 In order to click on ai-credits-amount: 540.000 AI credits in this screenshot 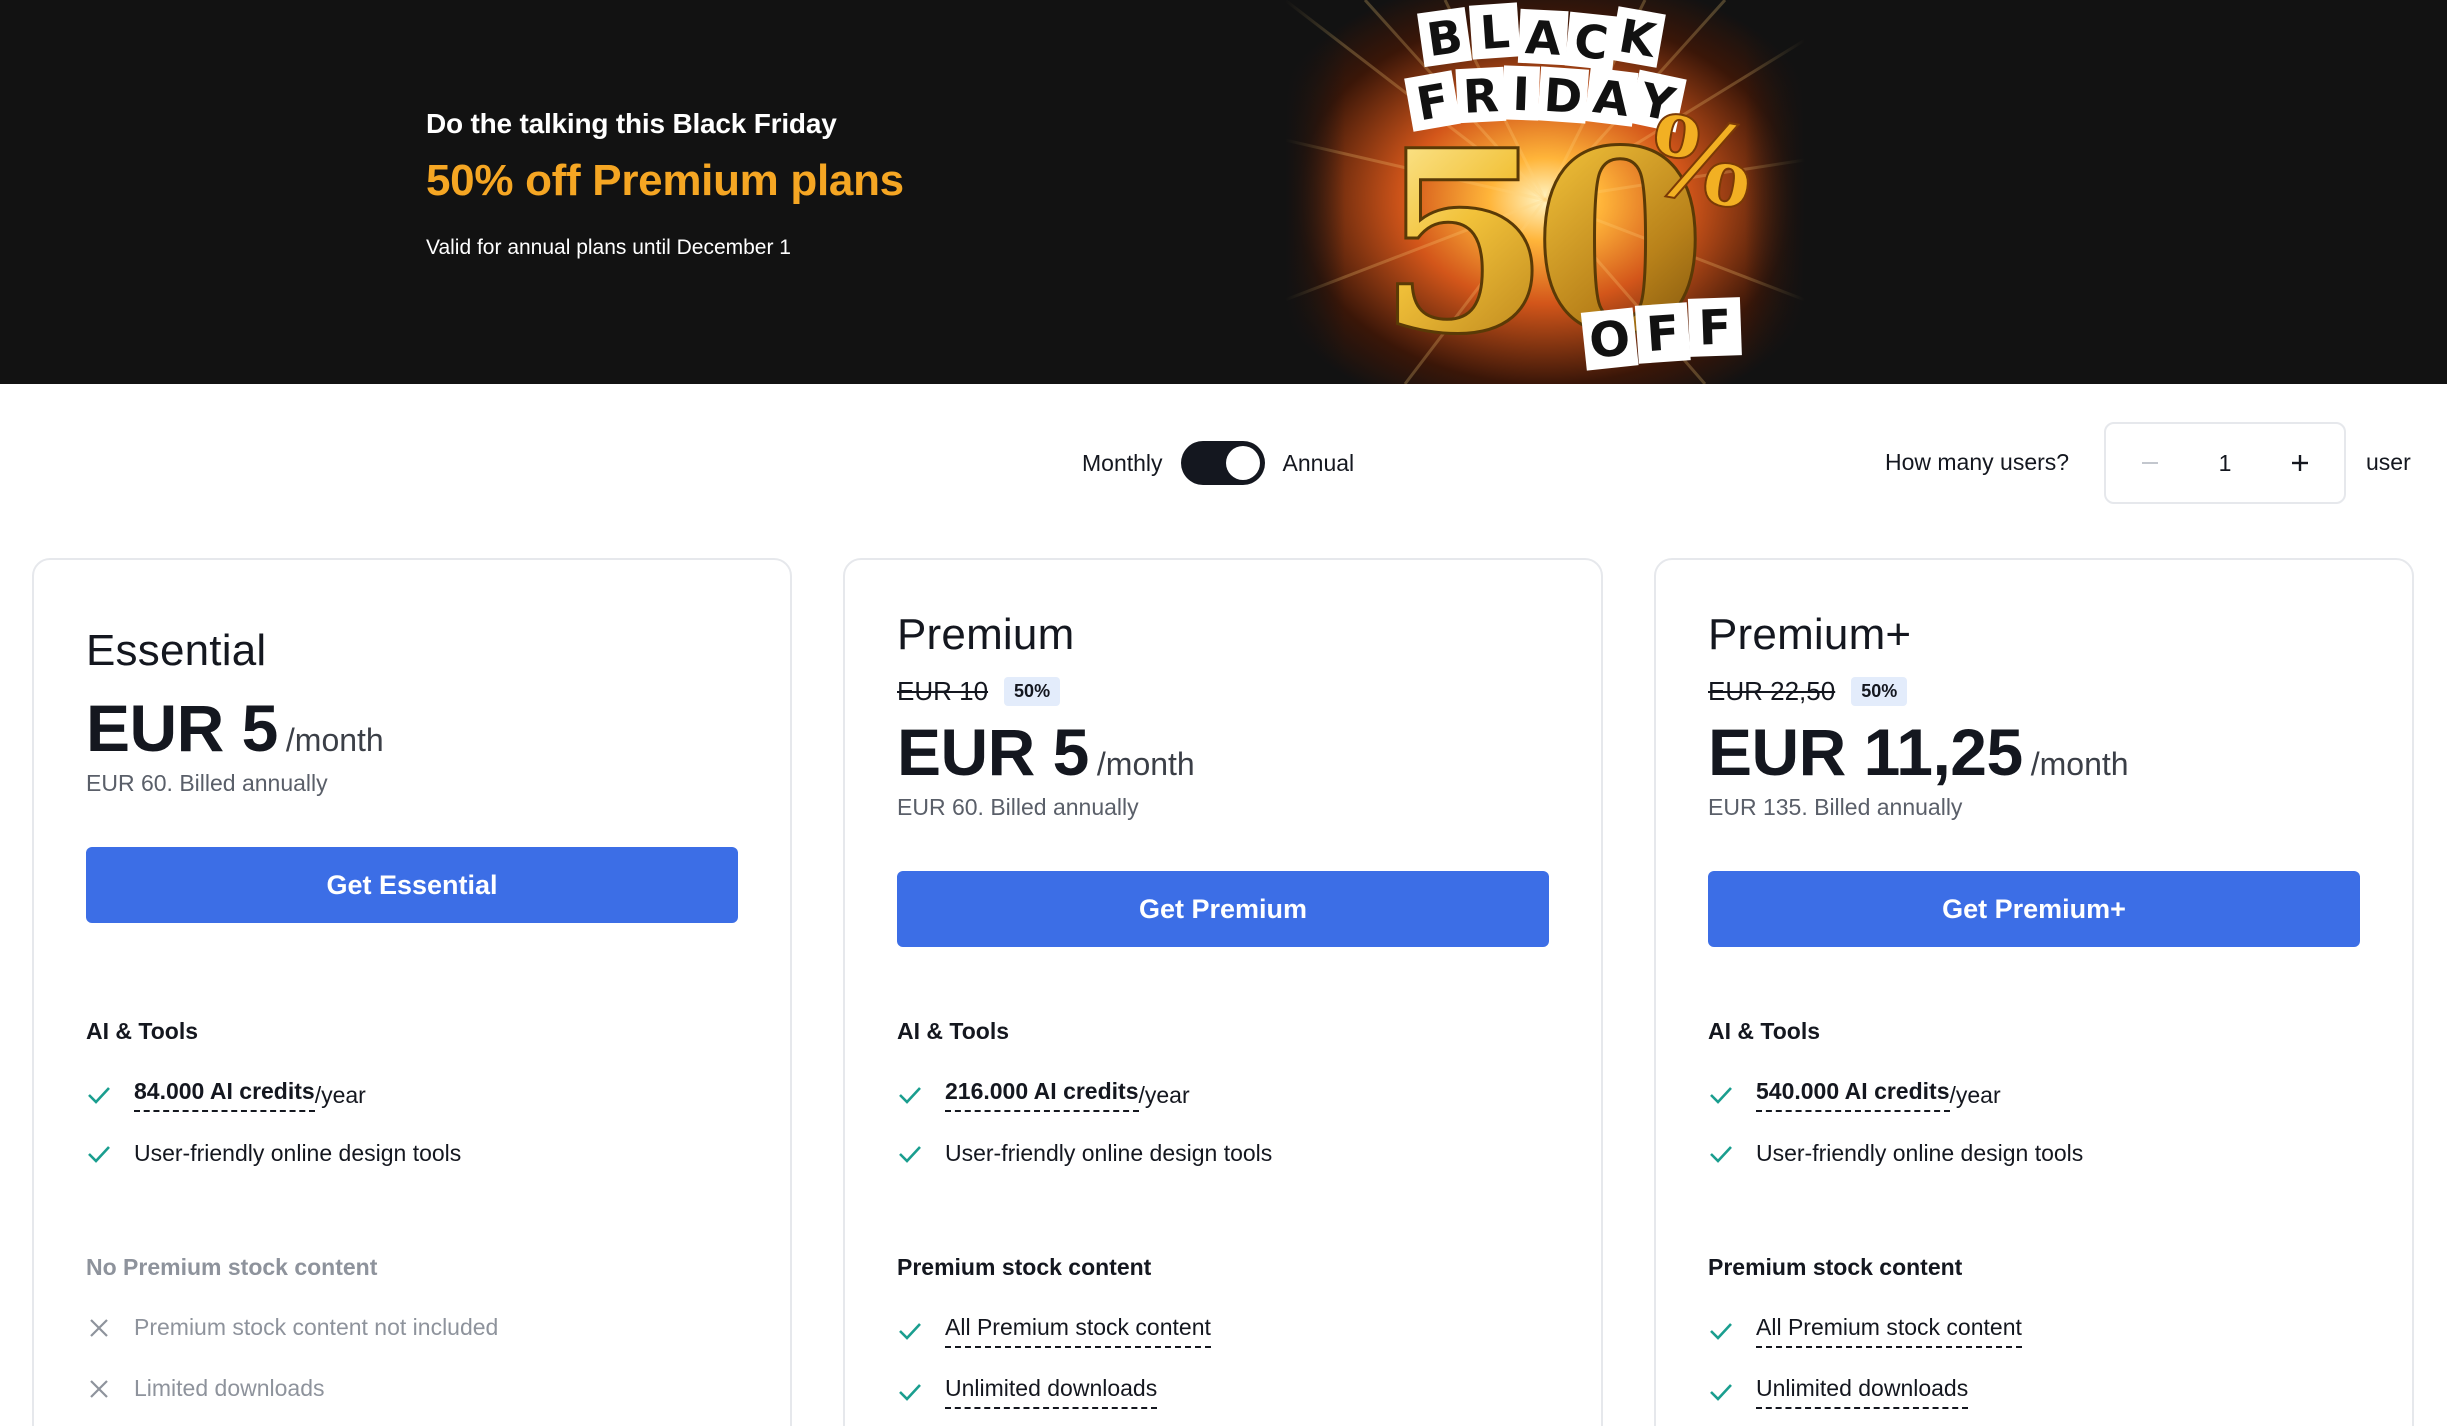, I will do `click(1853, 1091)`.